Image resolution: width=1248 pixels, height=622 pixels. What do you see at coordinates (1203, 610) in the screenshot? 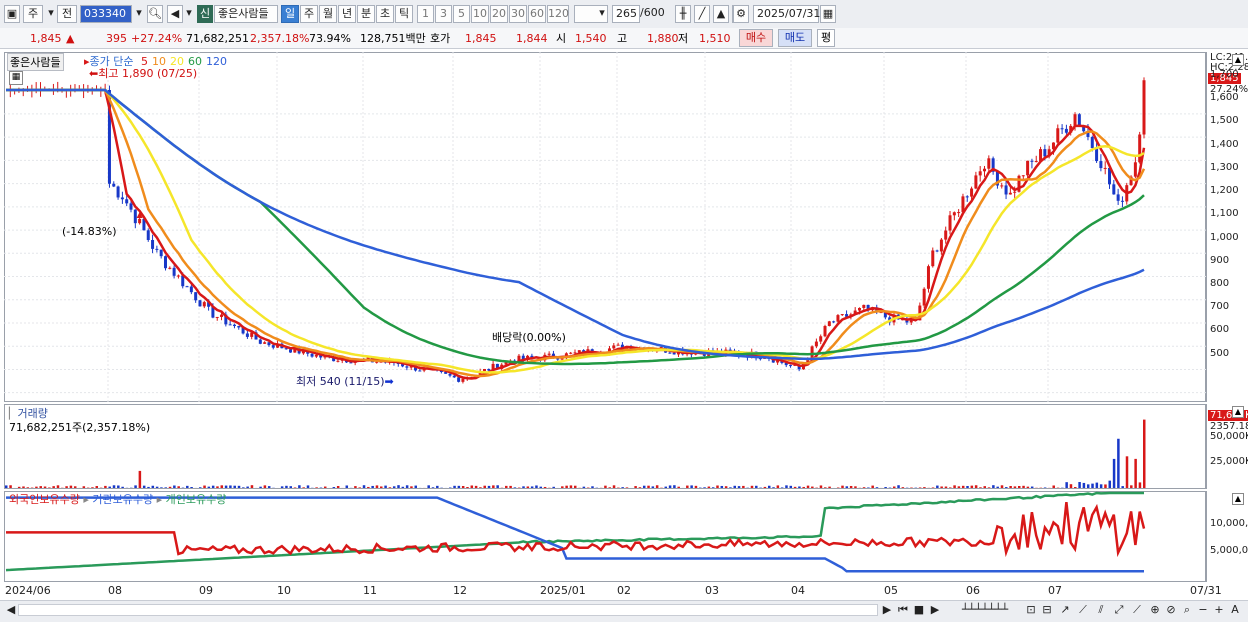
I see `zoom-out-icon: −` at bounding box center [1203, 610].